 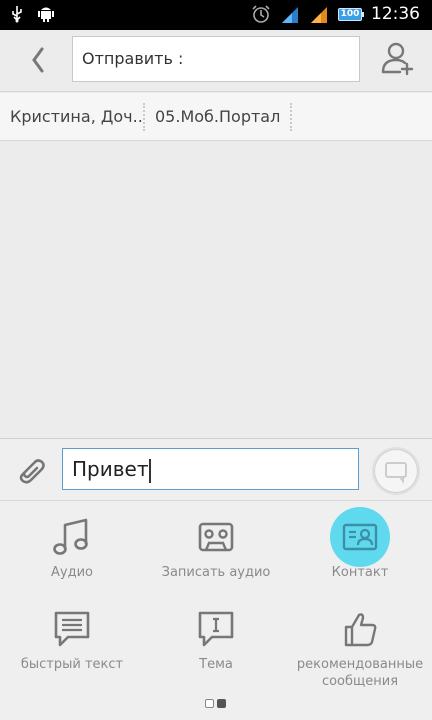 I want to click on tile-label: Записать аудио, so click(x=216, y=572).